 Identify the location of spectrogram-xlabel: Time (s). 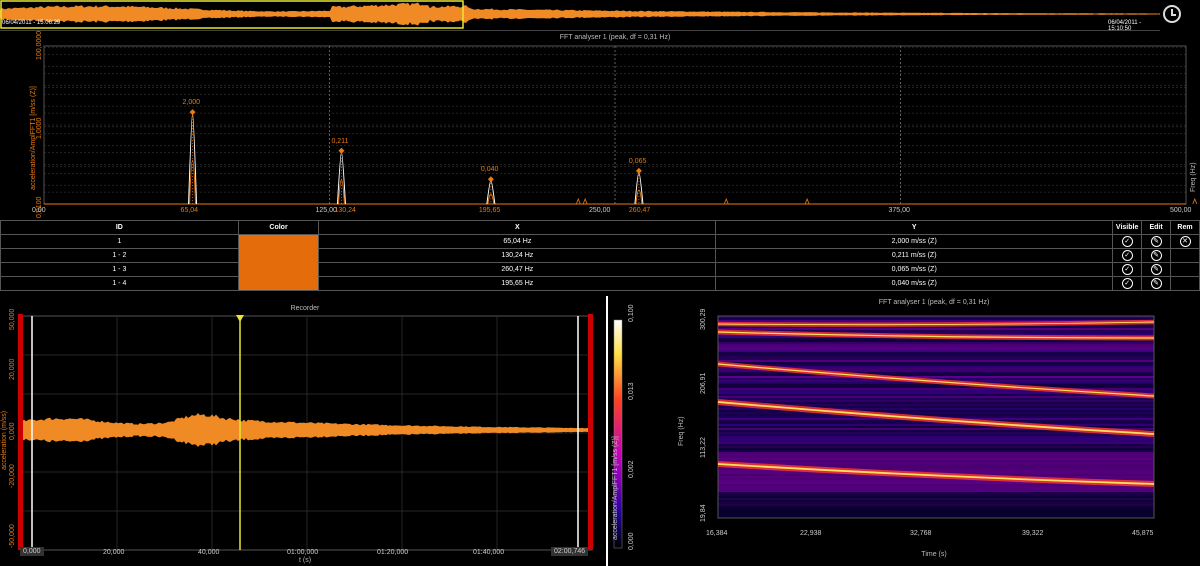
(934, 554).